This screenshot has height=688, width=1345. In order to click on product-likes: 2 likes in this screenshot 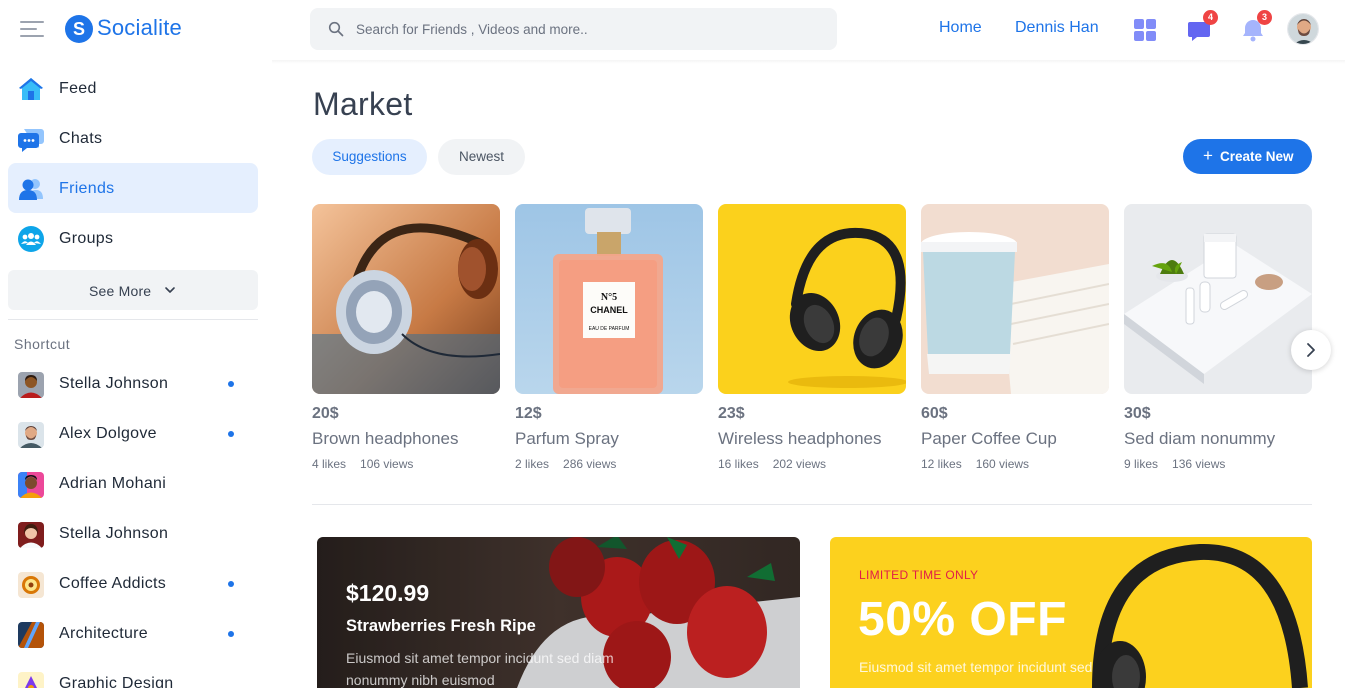, I will do `click(532, 464)`.